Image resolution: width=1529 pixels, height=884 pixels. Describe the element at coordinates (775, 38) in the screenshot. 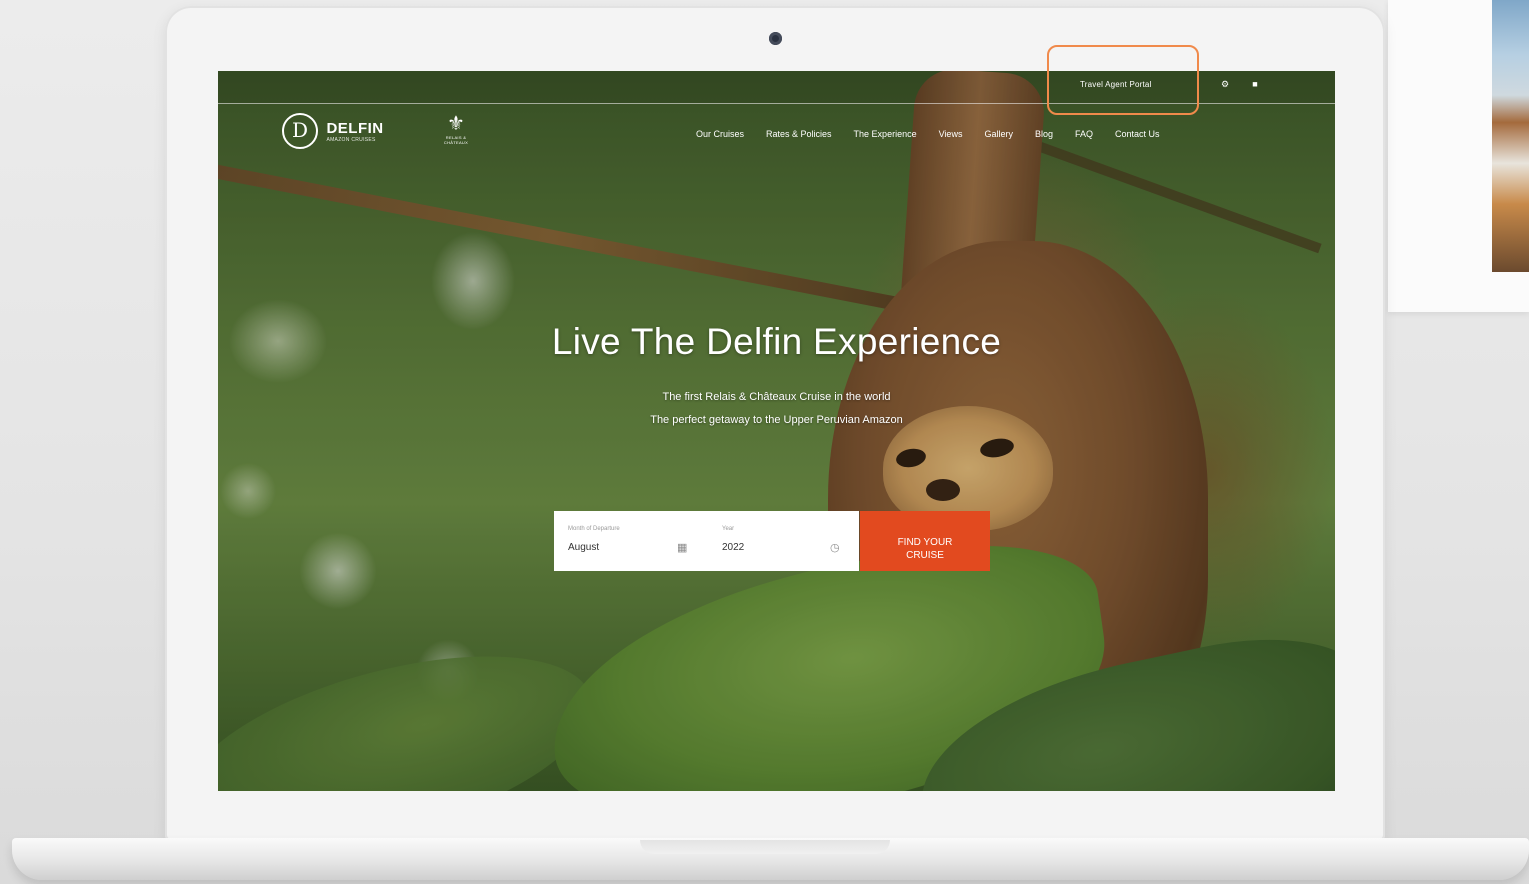

I see `camera-icon` at that location.